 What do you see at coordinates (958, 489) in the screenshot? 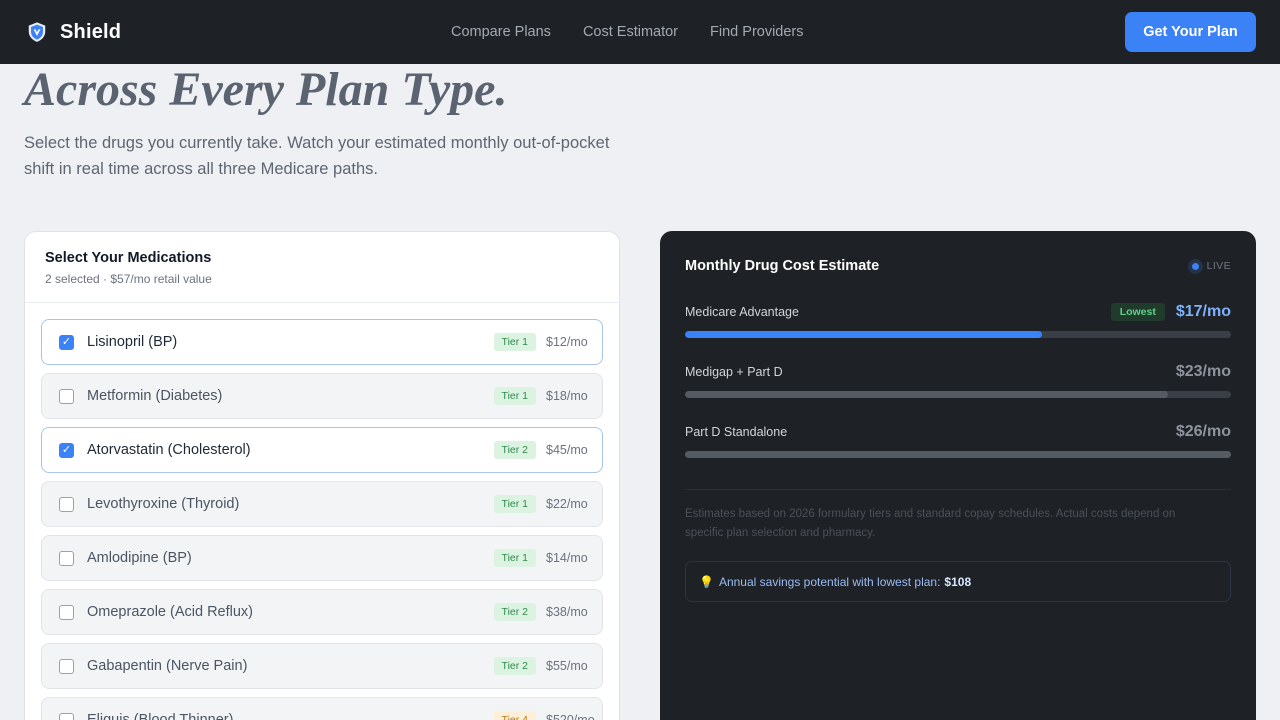
I see `divider` at bounding box center [958, 489].